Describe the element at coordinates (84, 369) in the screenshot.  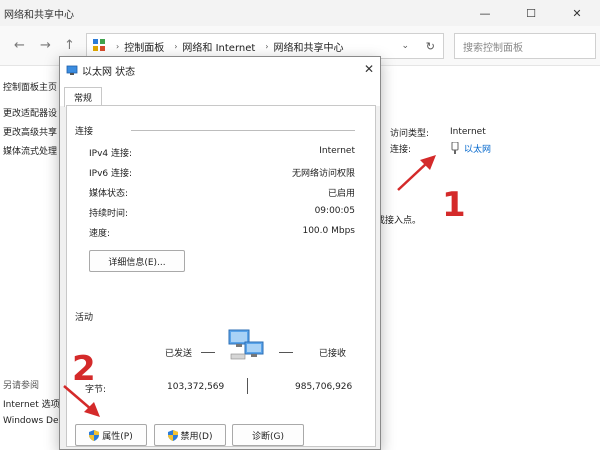
I see `annotation-number-2: 2` at that location.